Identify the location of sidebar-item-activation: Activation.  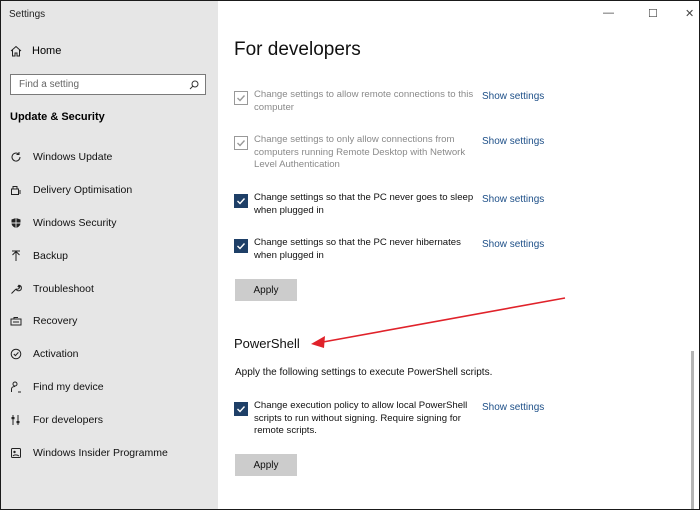
(109, 354).